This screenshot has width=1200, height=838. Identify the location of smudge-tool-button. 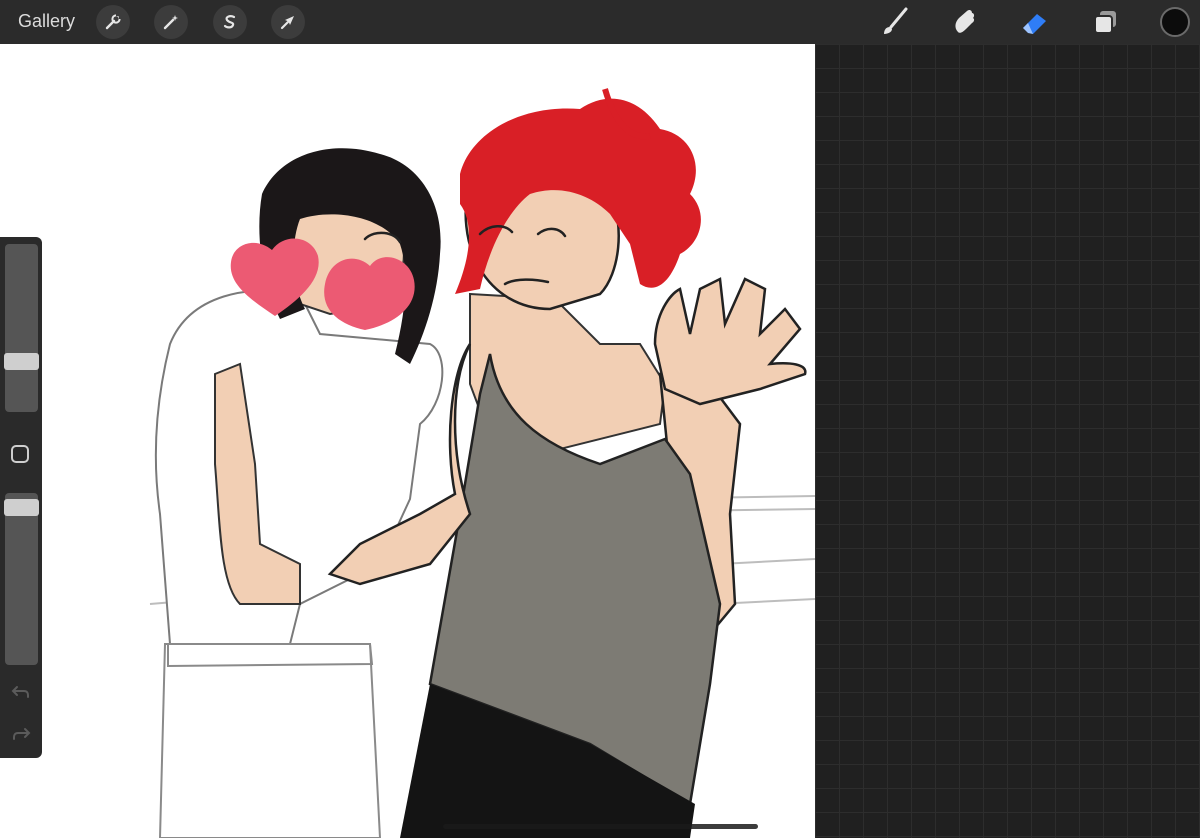
(964, 22).